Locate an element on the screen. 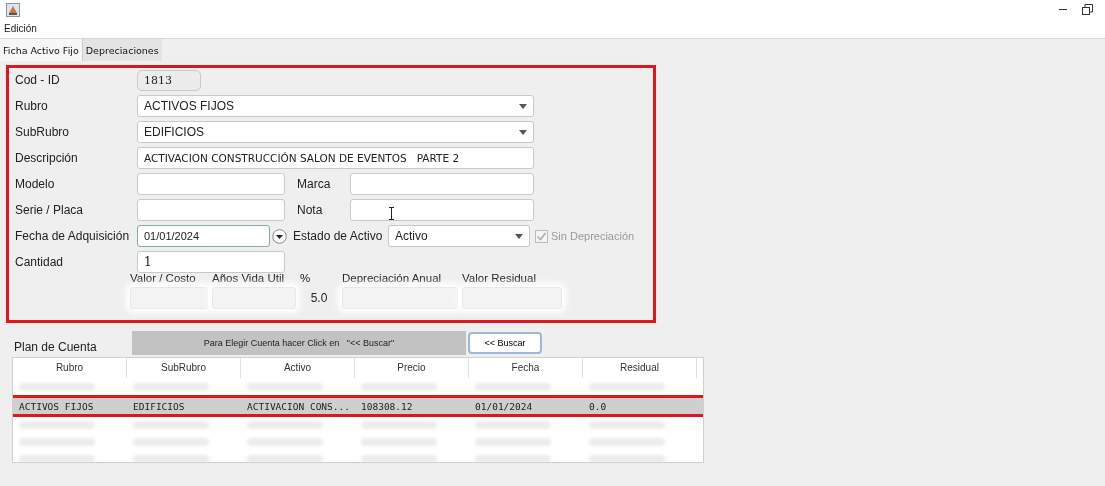  field-label: Estado de Activo is located at coordinates (338, 236).